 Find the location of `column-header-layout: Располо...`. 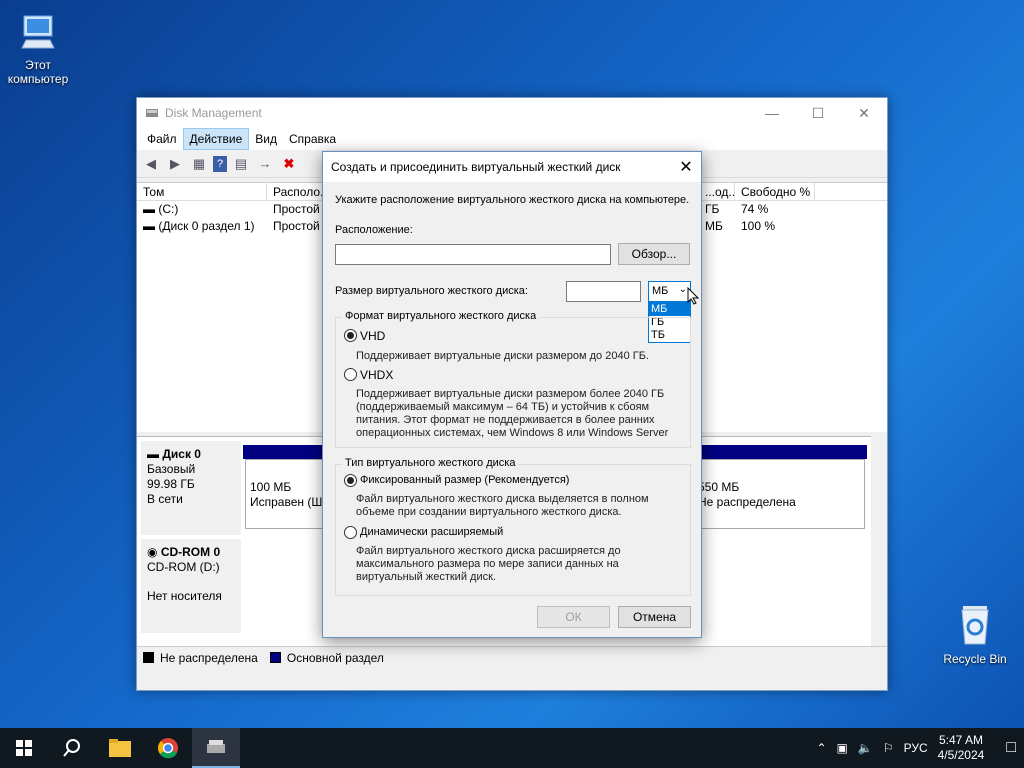

column-header-layout: Располо... is located at coordinates (295, 191).